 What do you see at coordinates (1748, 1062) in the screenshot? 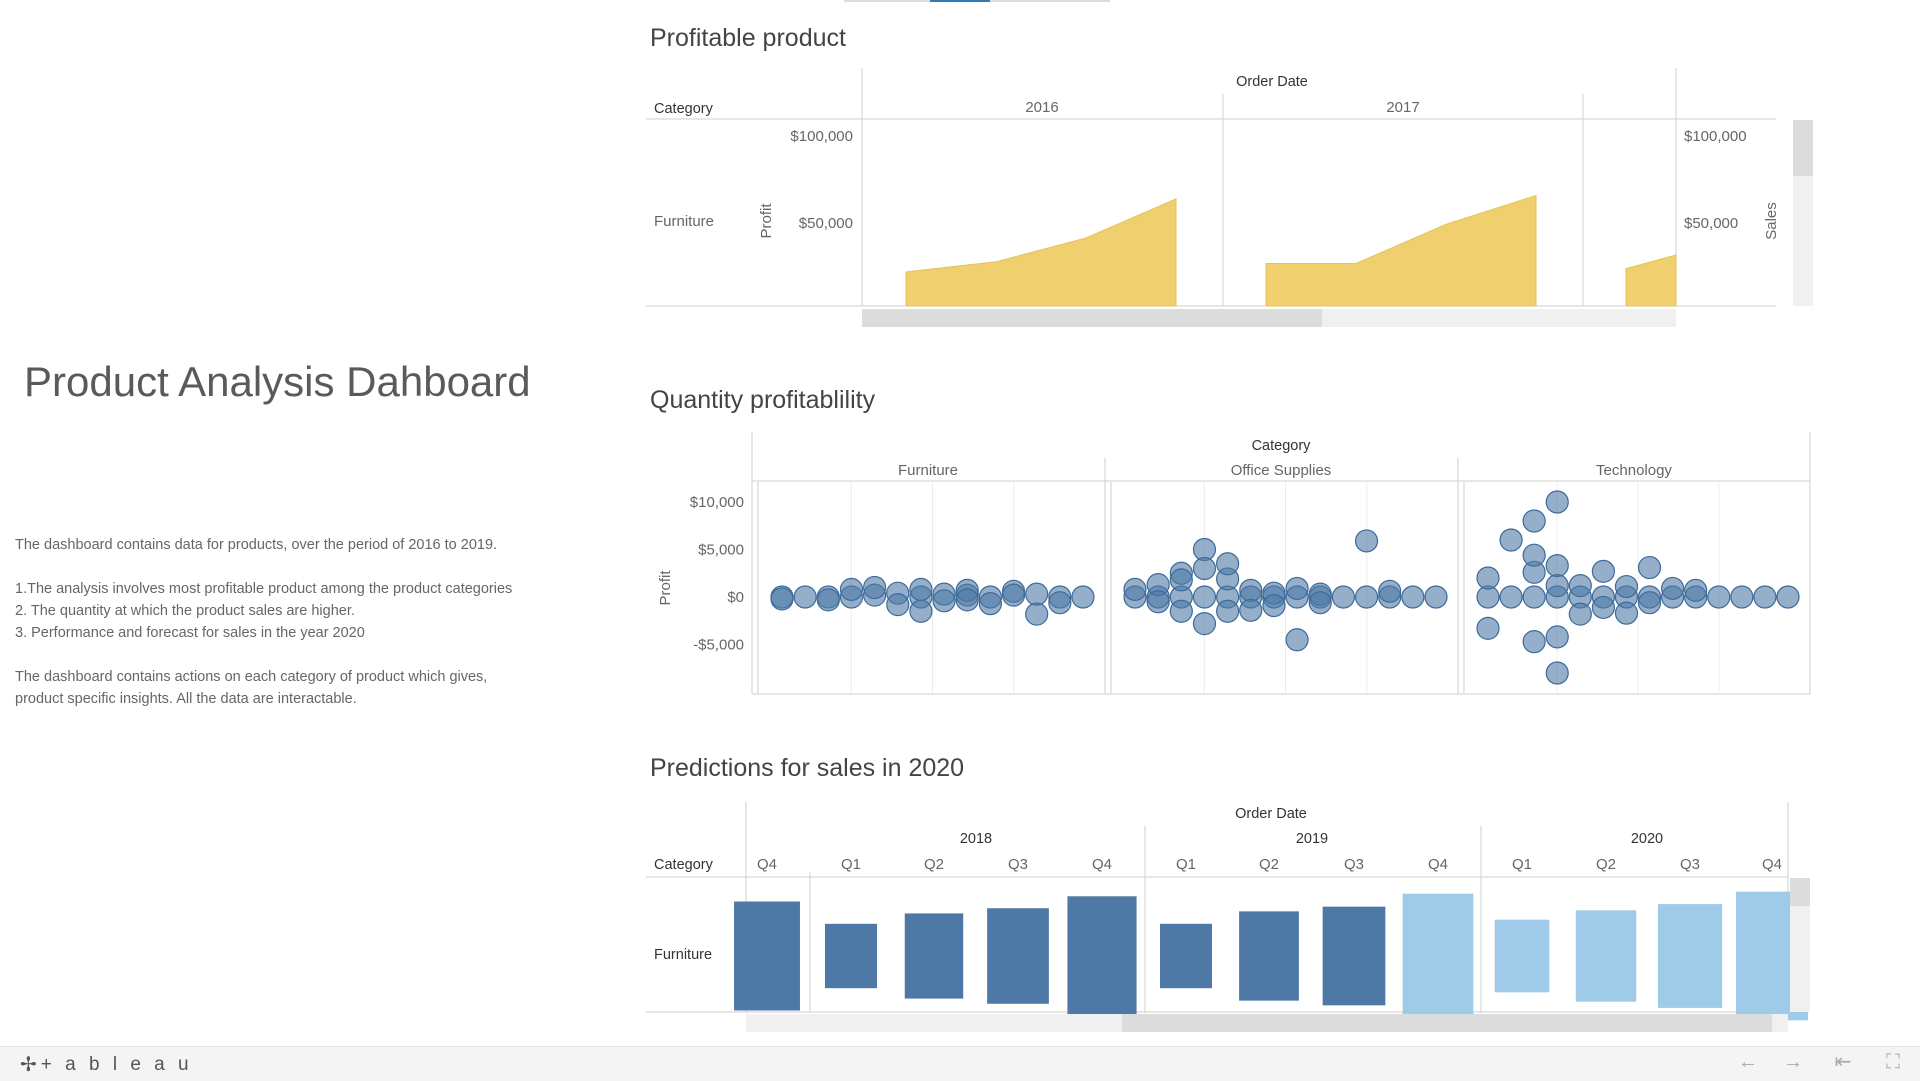
I see `undo-icon: ←` at bounding box center [1748, 1062].